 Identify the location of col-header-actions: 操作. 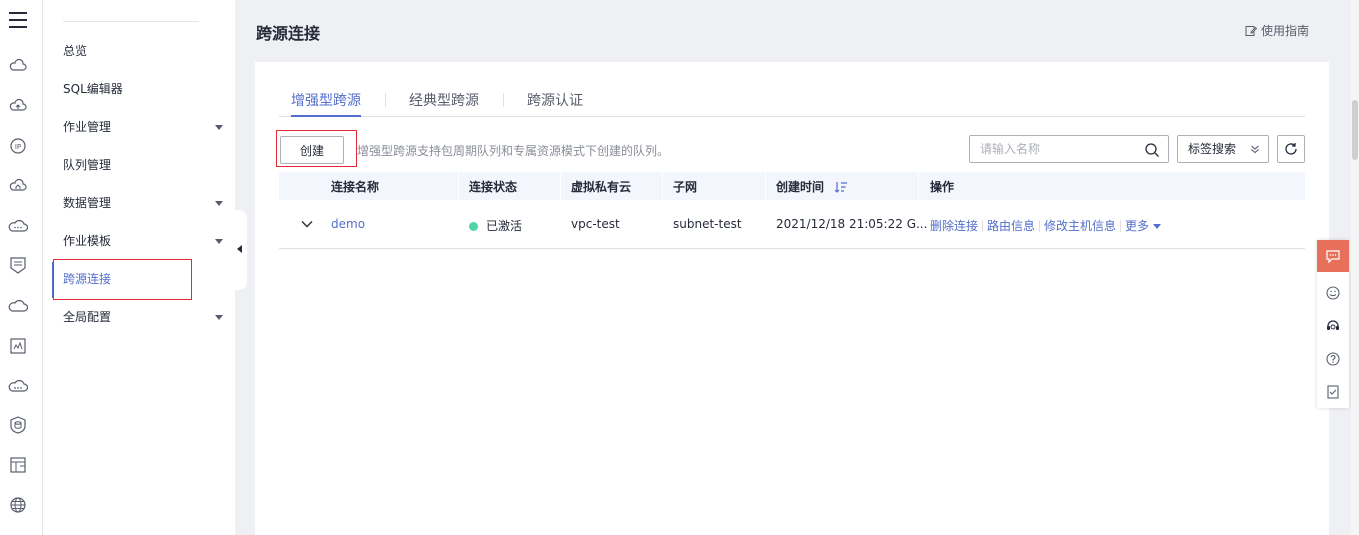
(942, 187).